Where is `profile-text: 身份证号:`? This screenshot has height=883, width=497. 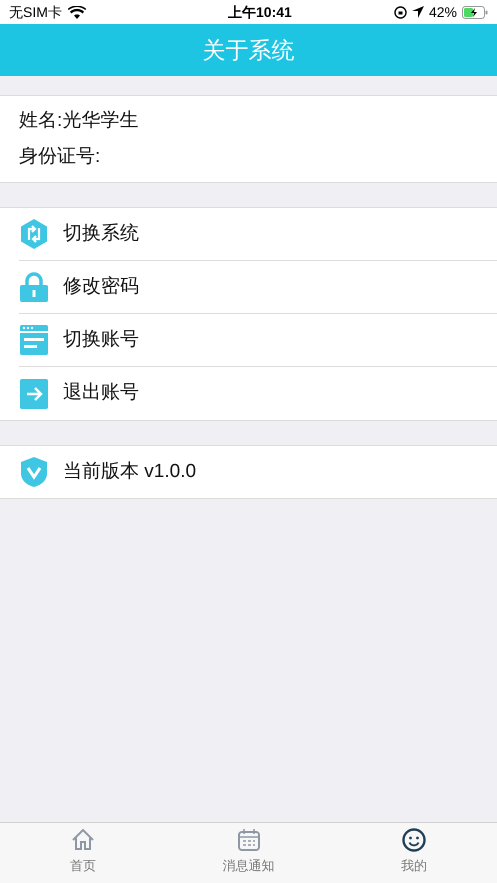
profile-text: 身份证号: is located at coordinates (60, 157).